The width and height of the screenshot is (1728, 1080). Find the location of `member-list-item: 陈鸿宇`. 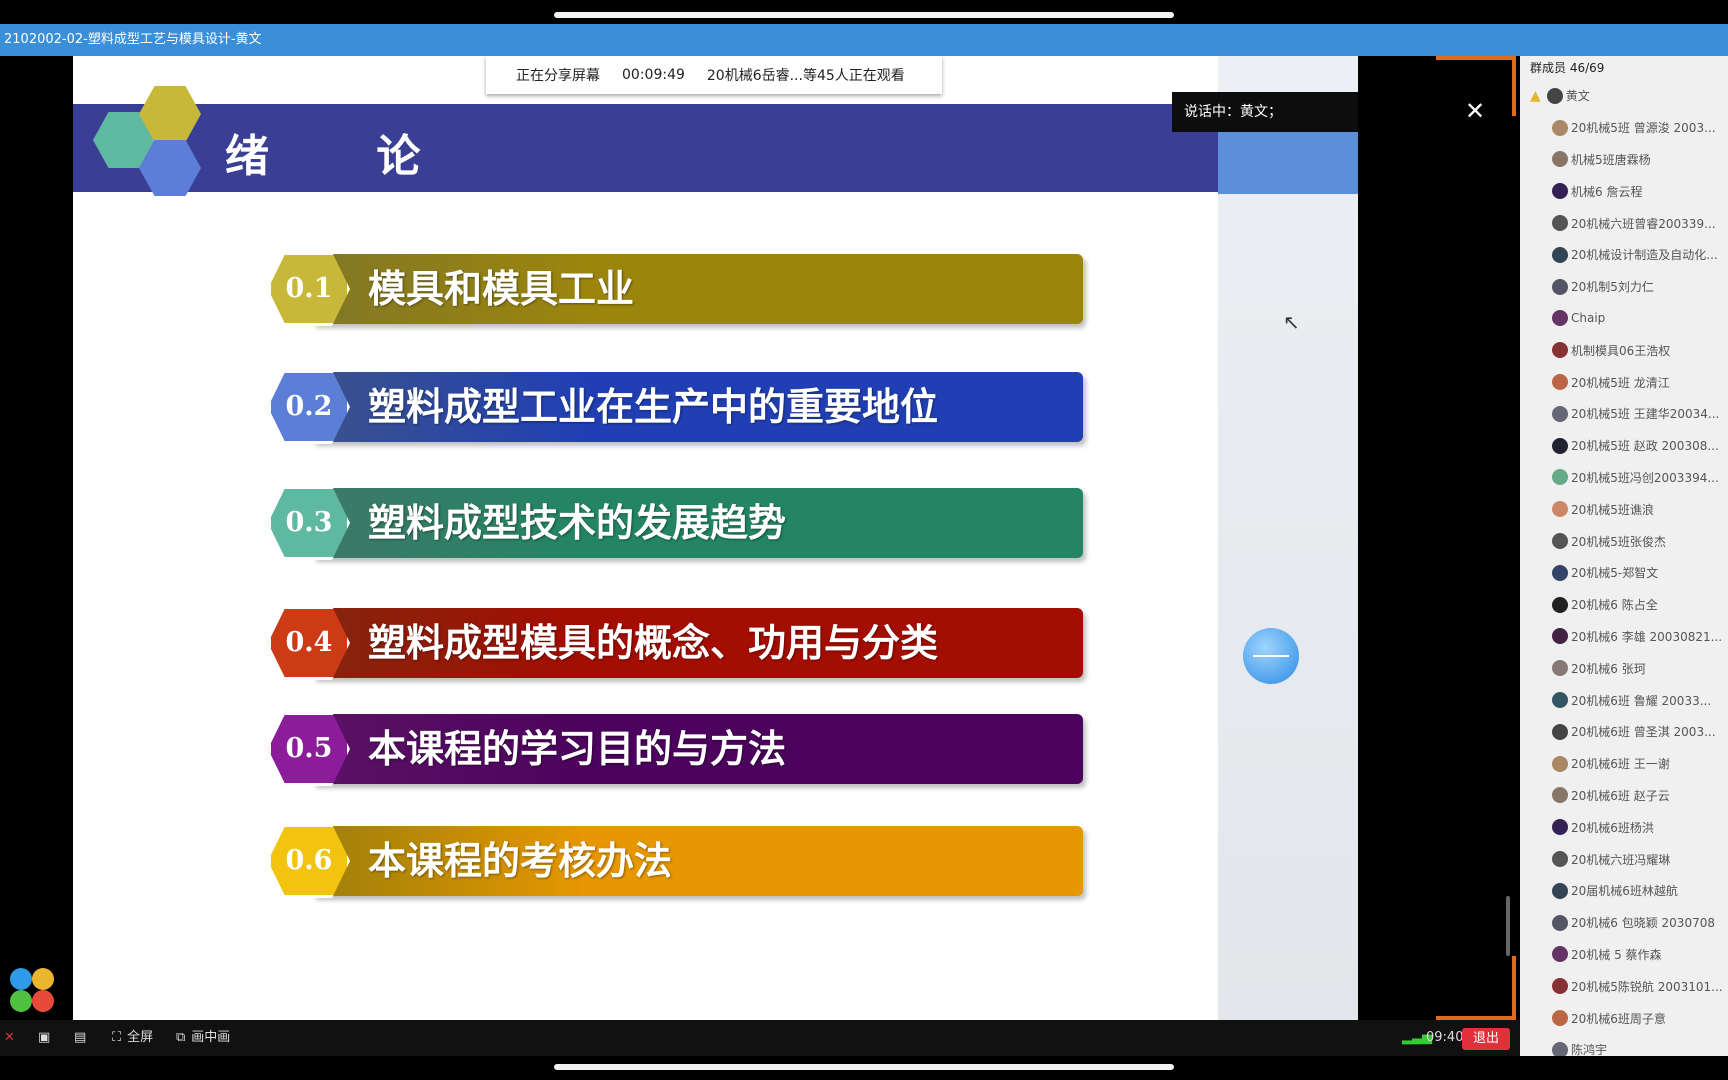

member-list-item: 陈鸿宇 is located at coordinates (1624, 1045).